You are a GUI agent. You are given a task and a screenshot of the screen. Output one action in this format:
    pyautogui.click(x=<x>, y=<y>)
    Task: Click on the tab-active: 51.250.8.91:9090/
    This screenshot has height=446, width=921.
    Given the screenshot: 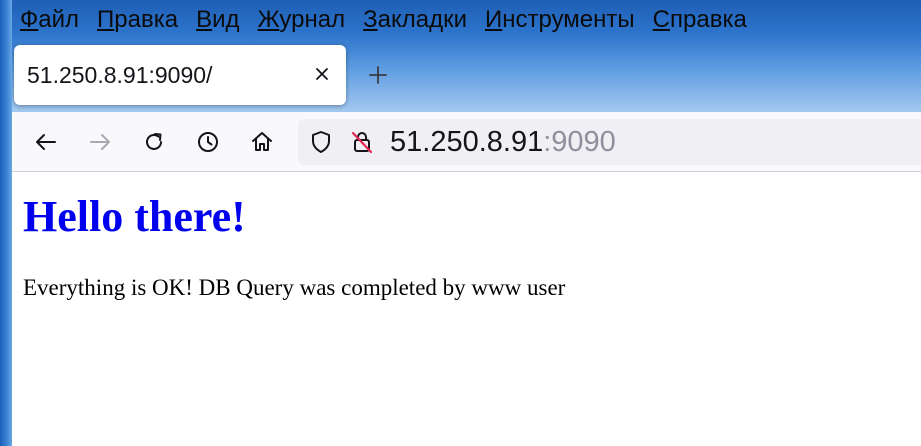 What is the action you would take?
    pyautogui.click(x=180, y=75)
    